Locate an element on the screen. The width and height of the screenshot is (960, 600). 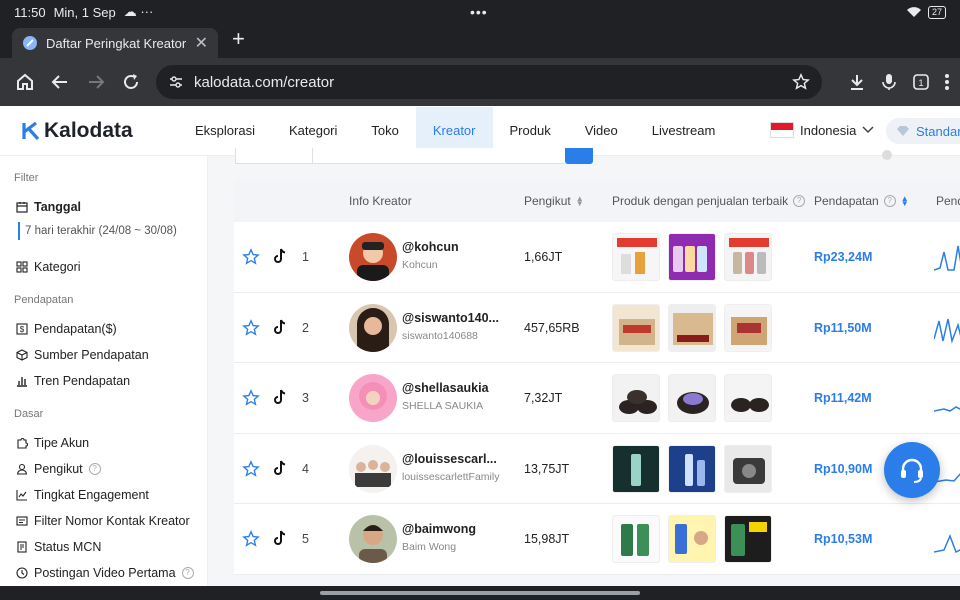
reload-button is located at coordinates (132, 82).